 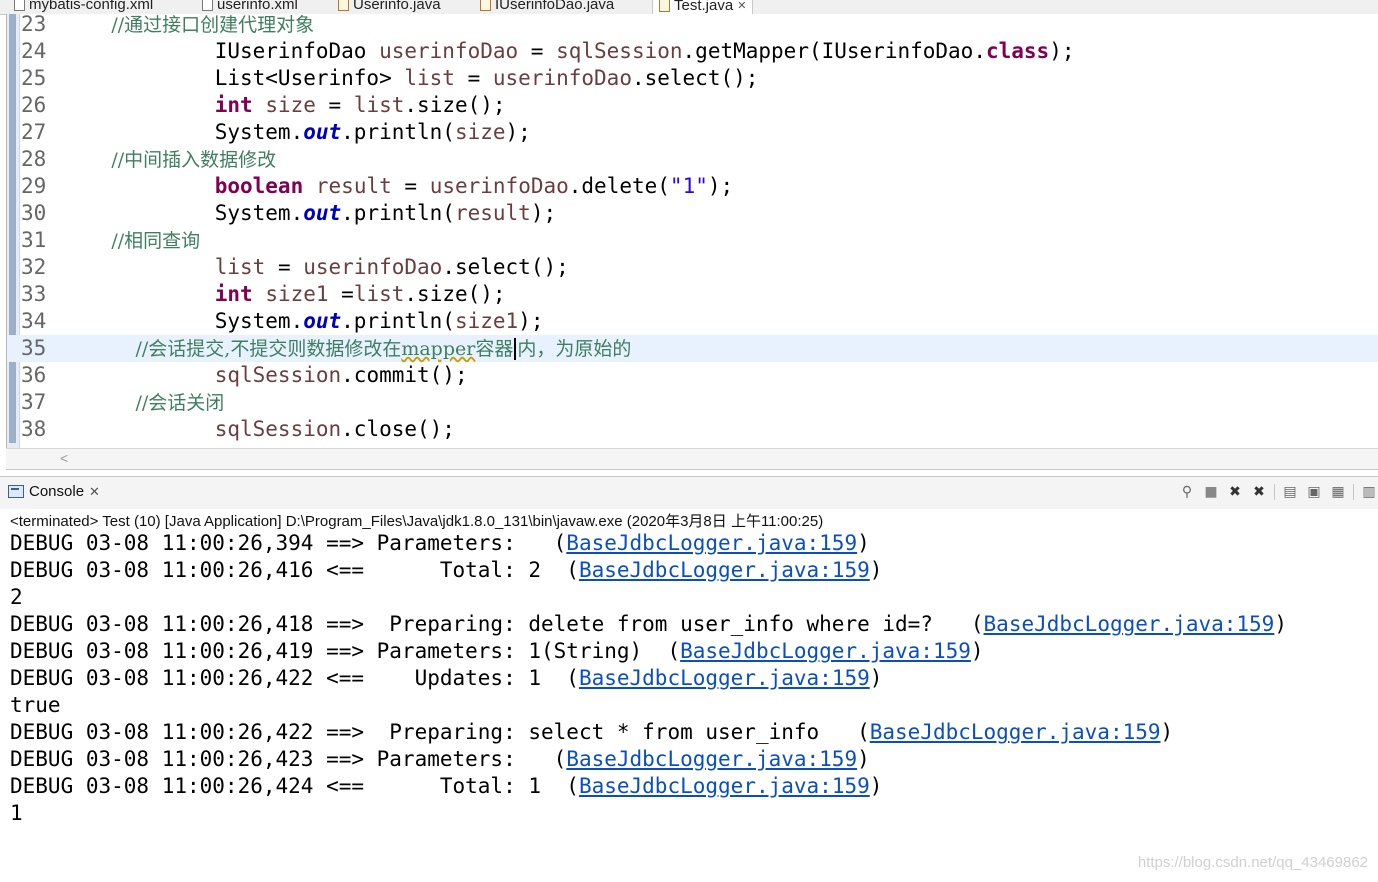 I want to click on editor-horizontal-scrollbar: <, so click(x=692, y=459).